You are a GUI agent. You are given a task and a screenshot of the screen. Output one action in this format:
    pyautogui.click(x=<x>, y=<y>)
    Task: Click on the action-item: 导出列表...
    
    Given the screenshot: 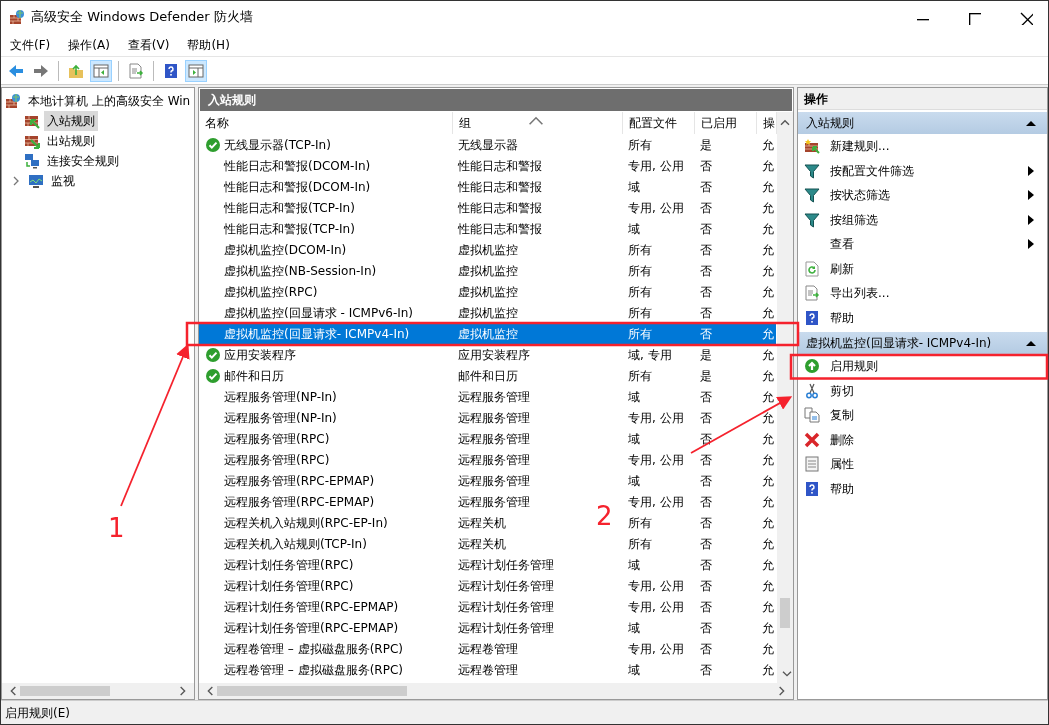 What is the action you would take?
    pyautogui.click(x=922, y=293)
    